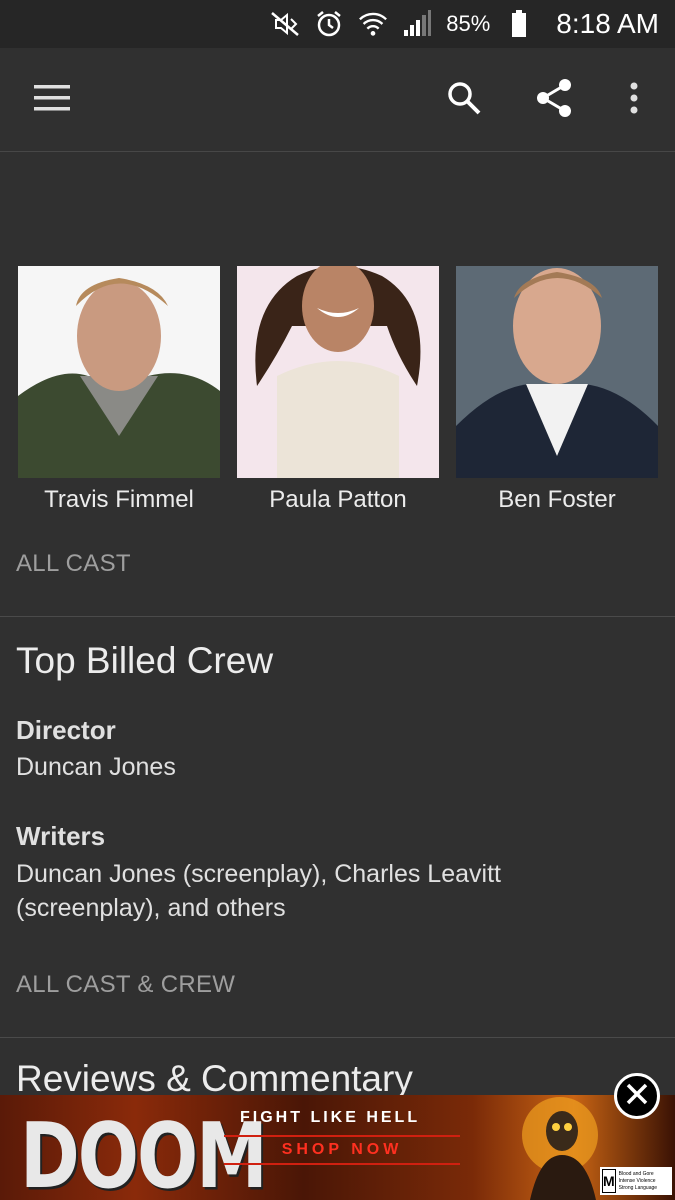  I want to click on clock: 8:18 AM, so click(607, 23).